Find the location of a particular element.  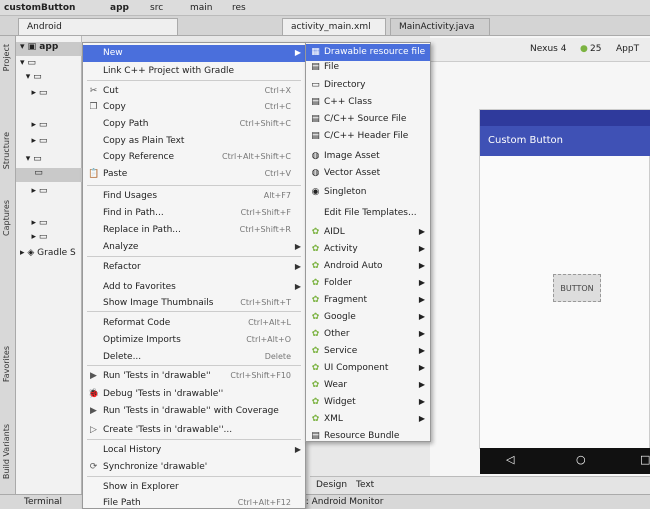

structure-tool-button: Structure is located at coordinates (8, 150).